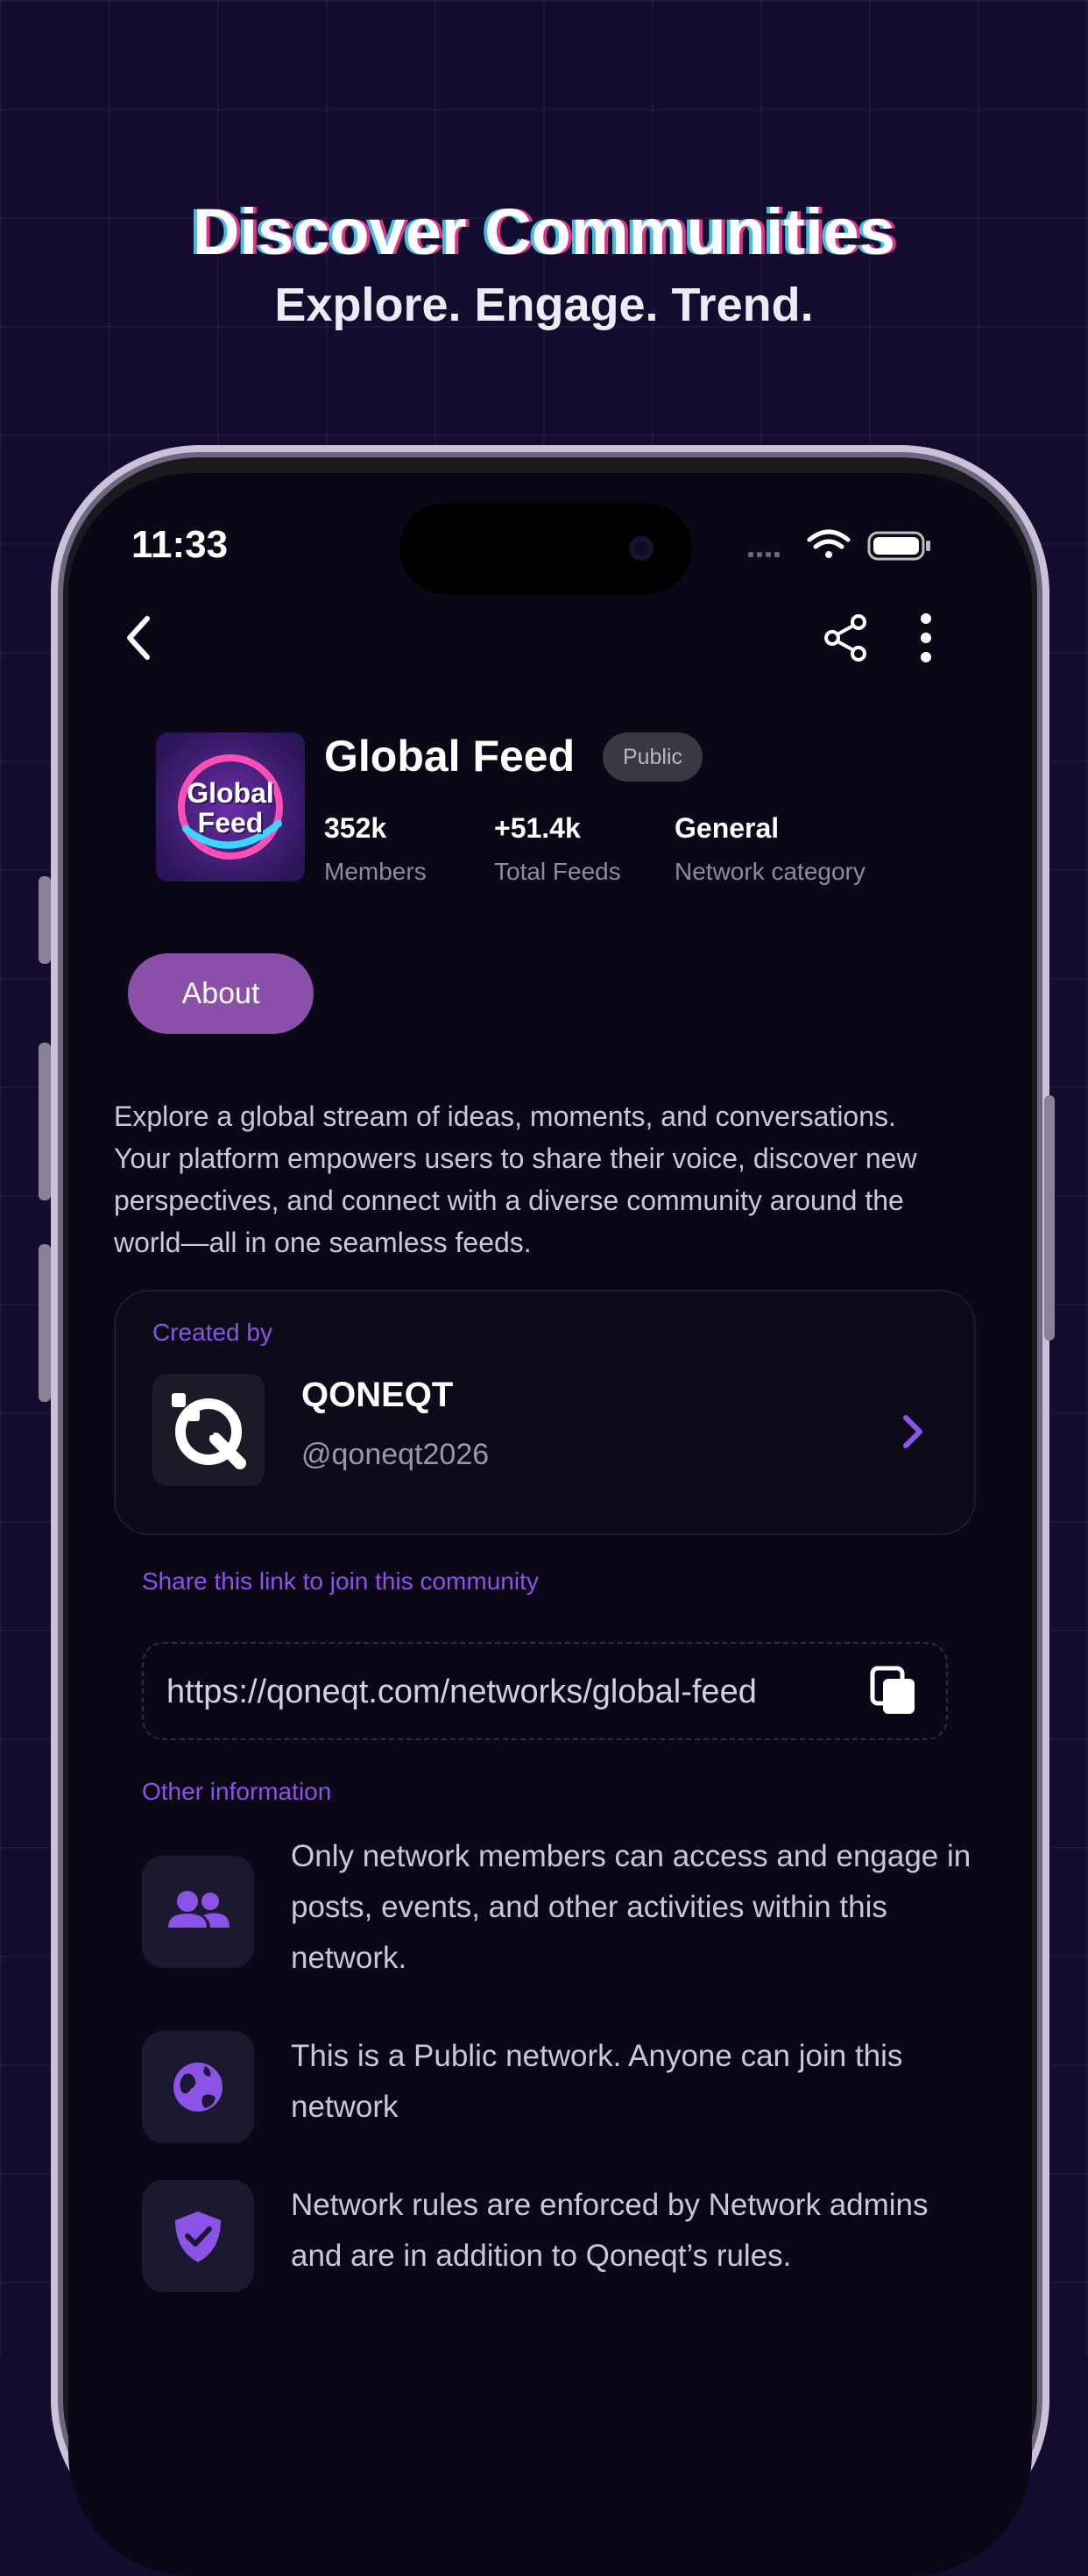 The image size is (1088, 2576). Describe the element at coordinates (764, 554) in the screenshot. I see `signal-icon` at that location.